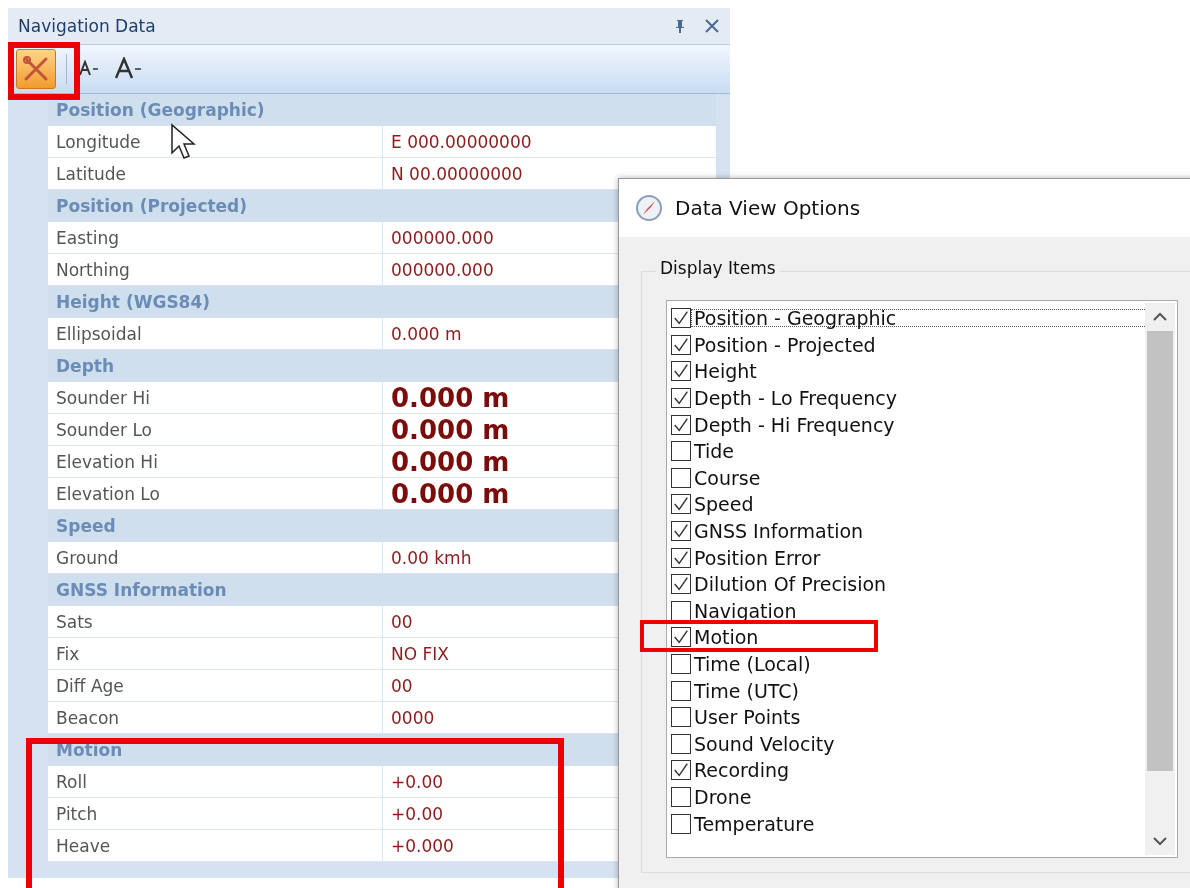 The image size is (1190, 888). What do you see at coordinates (215, 813) in the screenshot?
I see `field-label: Pitch` at bounding box center [215, 813].